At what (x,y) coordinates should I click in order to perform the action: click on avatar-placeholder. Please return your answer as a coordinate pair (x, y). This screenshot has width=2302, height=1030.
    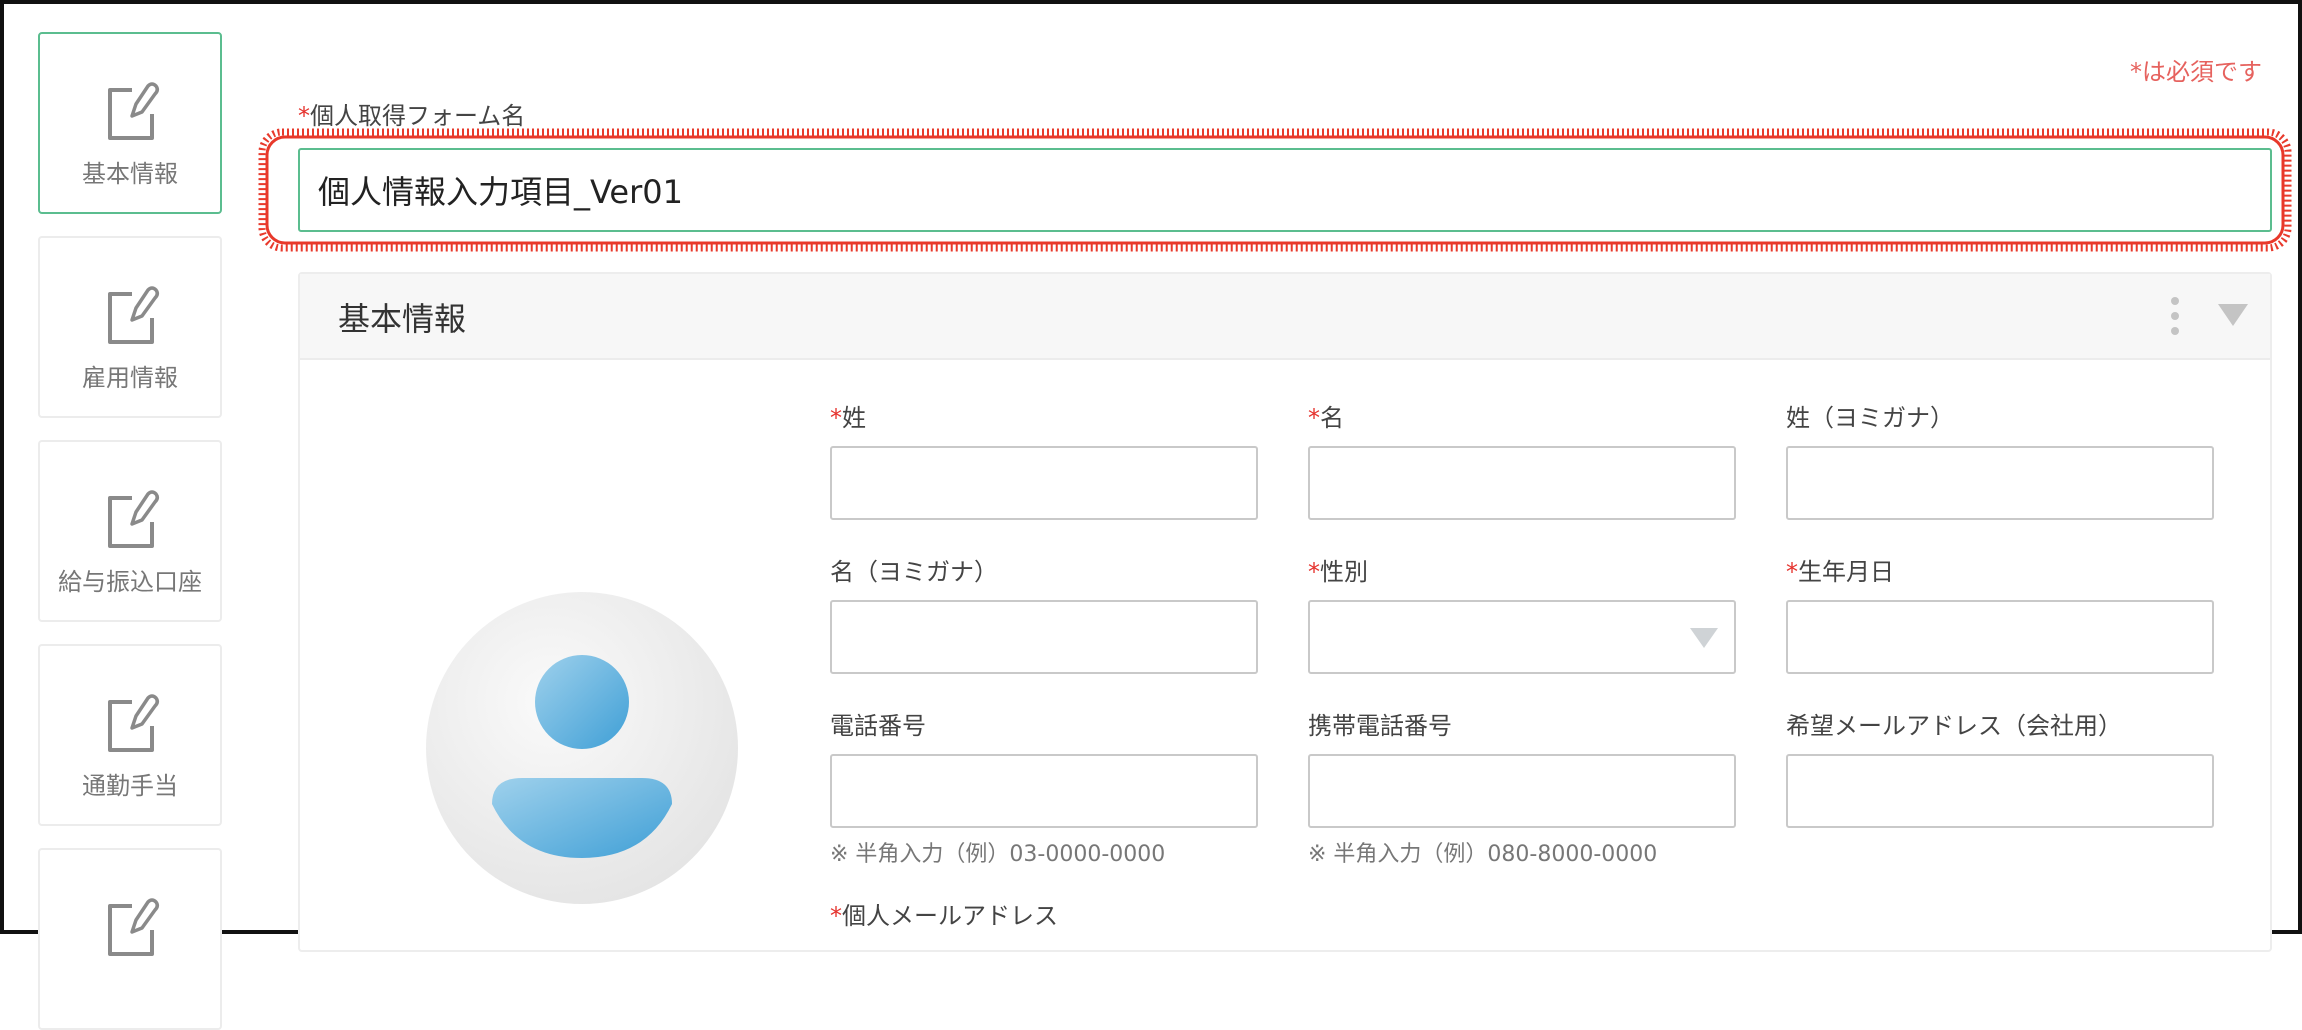
    Looking at the image, I should click on (582, 748).